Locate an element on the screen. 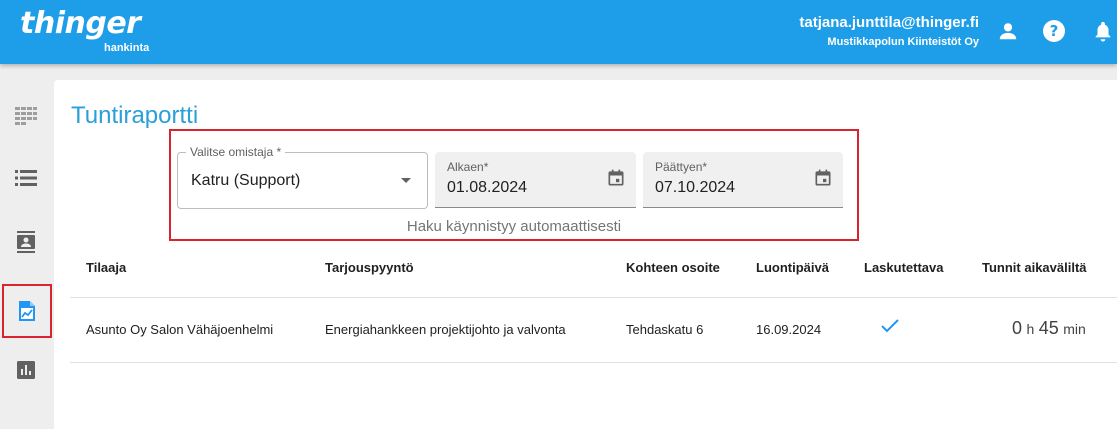 Image resolution: width=1117 pixels, height=429 pixels. check-icon is located at coordinates (890, 326).